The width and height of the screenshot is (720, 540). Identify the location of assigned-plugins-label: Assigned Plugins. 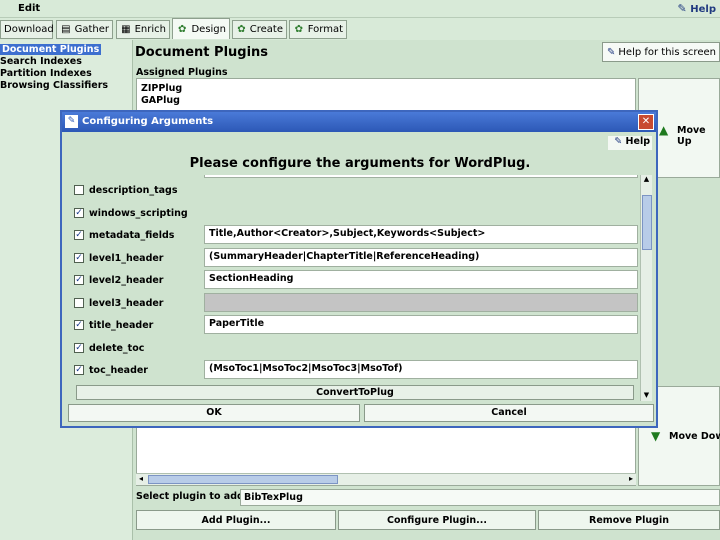
(182, 72).